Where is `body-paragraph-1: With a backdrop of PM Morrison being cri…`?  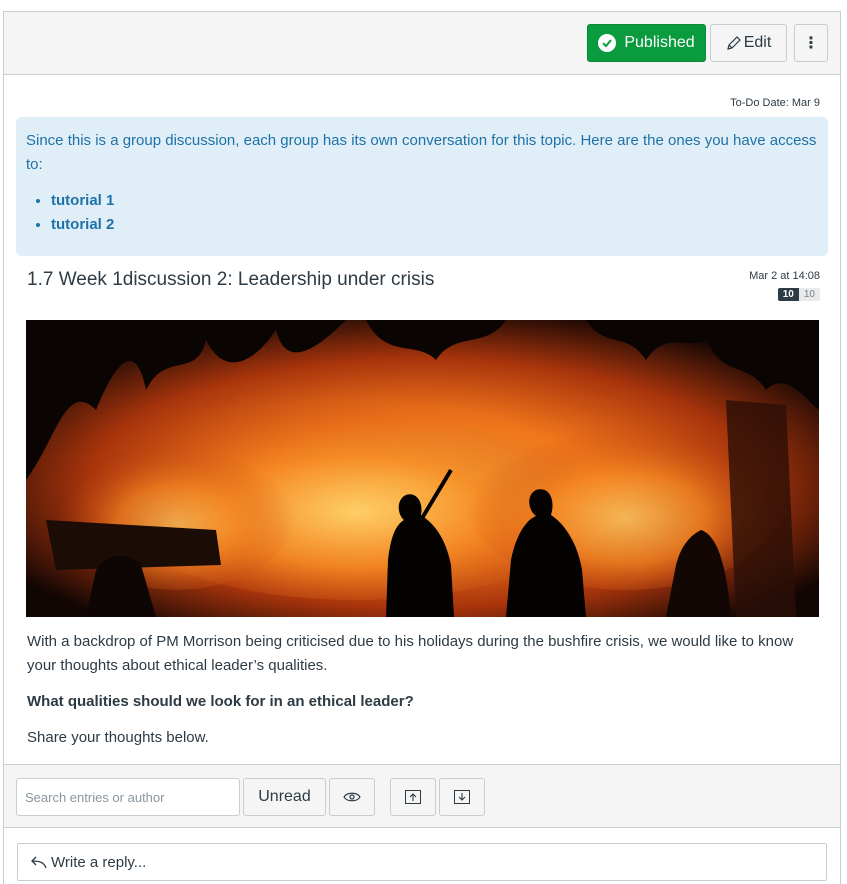 body-paragraph-1: With a backdrop of PM Morrison being cri… is located at coordinates (410, 653).